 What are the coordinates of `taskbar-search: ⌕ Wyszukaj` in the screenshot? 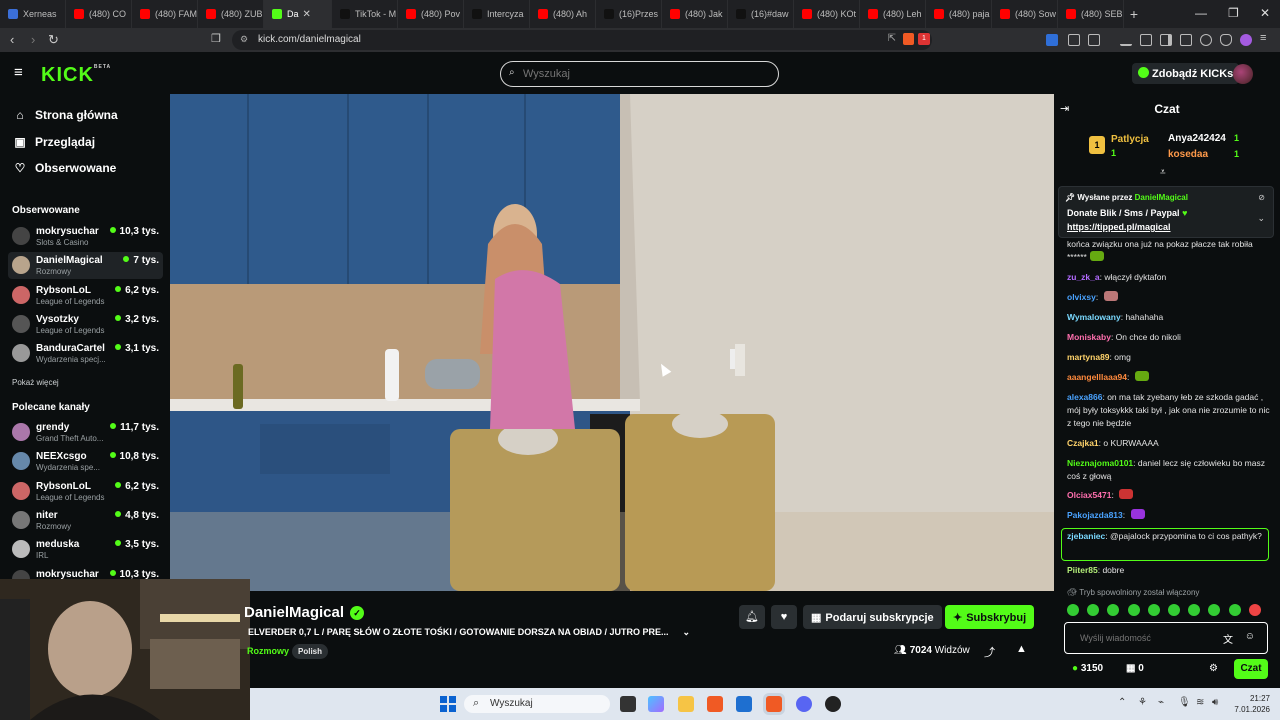 It's located at (537, 704).